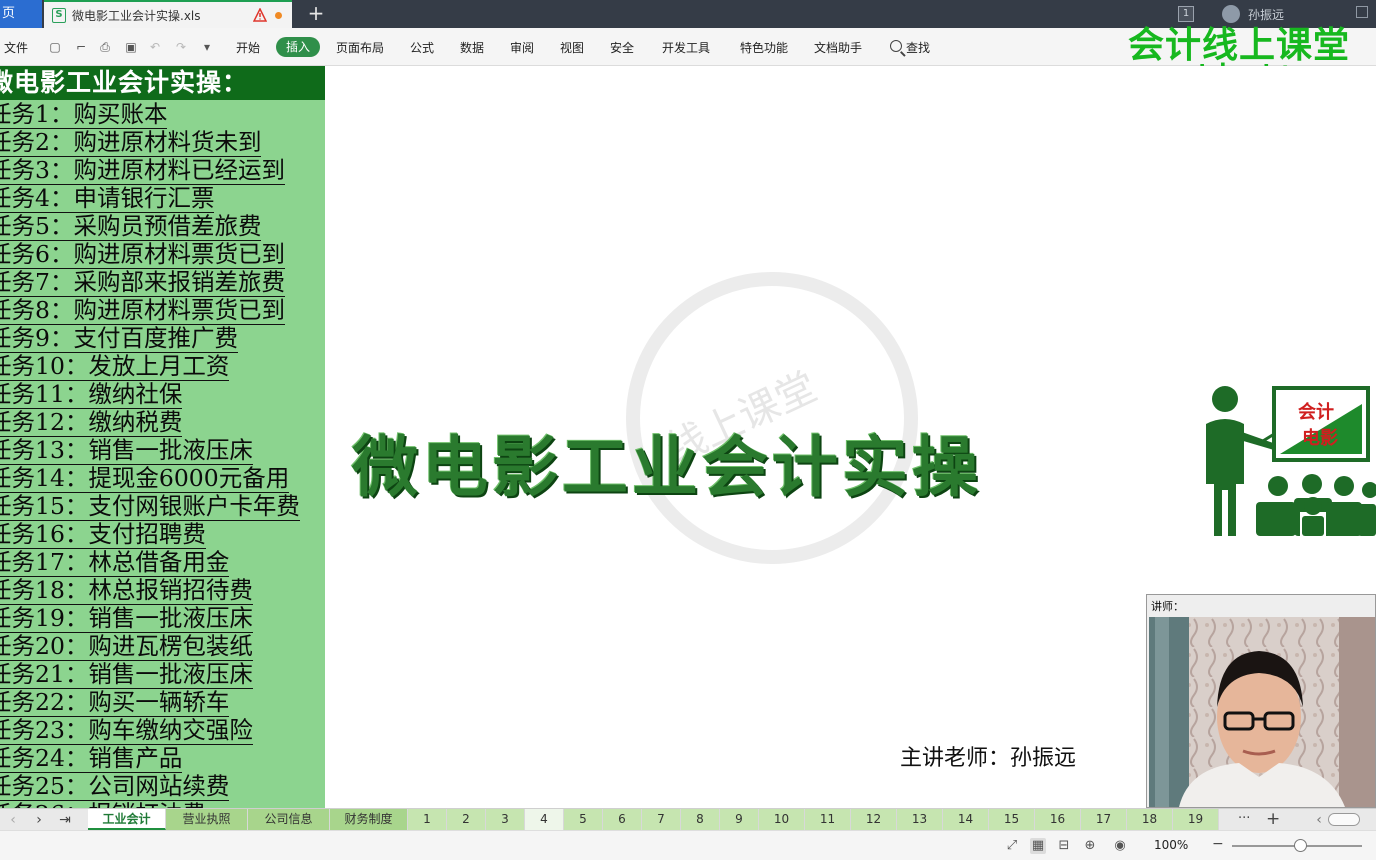  I want to click on instructor-video-feed, so click(1262, 712).